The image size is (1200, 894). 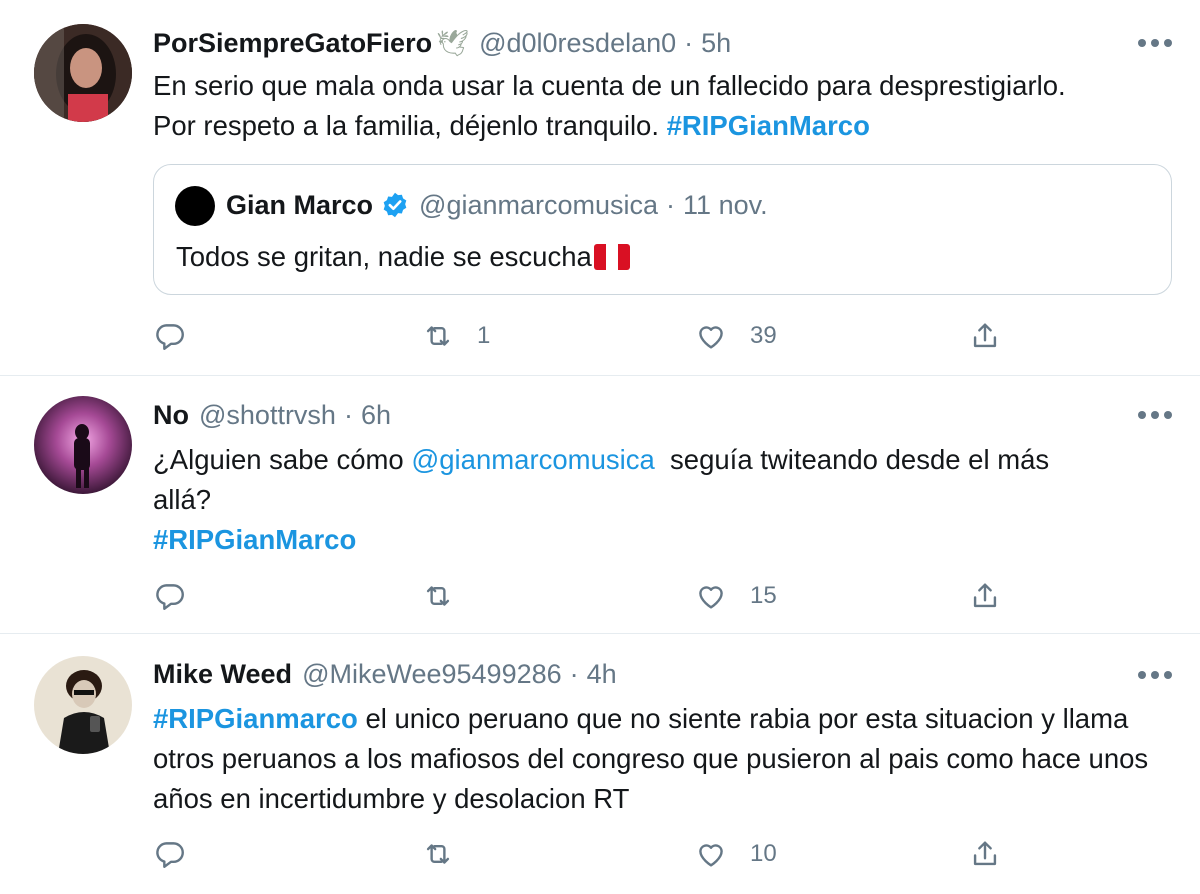 What do you see at coordinates (602, 674) in the screenshot?
I see `timestamp: 4h` at bounding box center [602, 674].